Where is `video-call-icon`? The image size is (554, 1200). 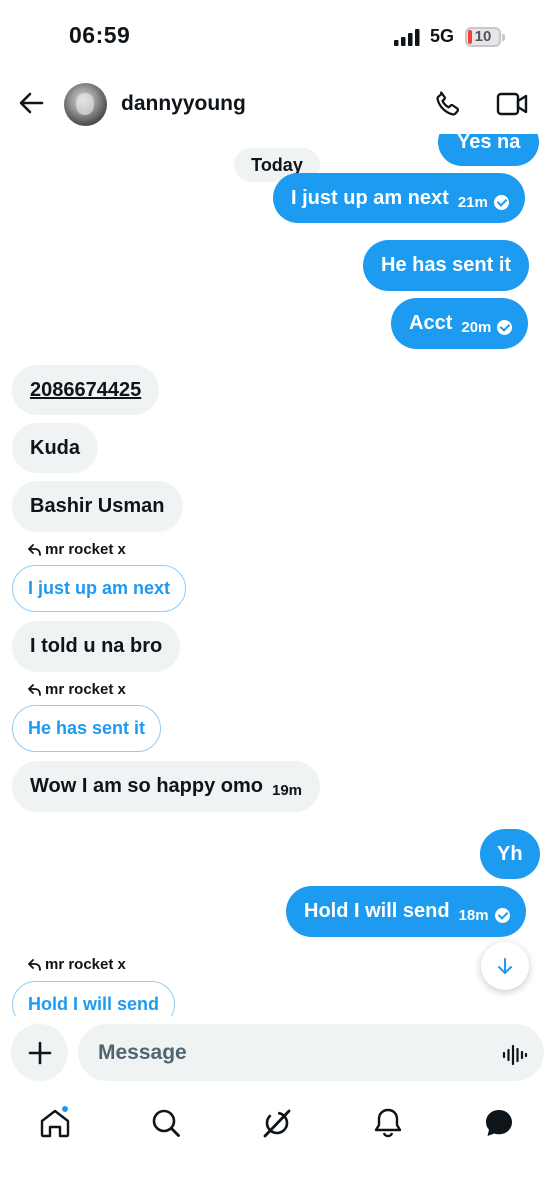 video-call-icon is located at coordinates (512, 104).